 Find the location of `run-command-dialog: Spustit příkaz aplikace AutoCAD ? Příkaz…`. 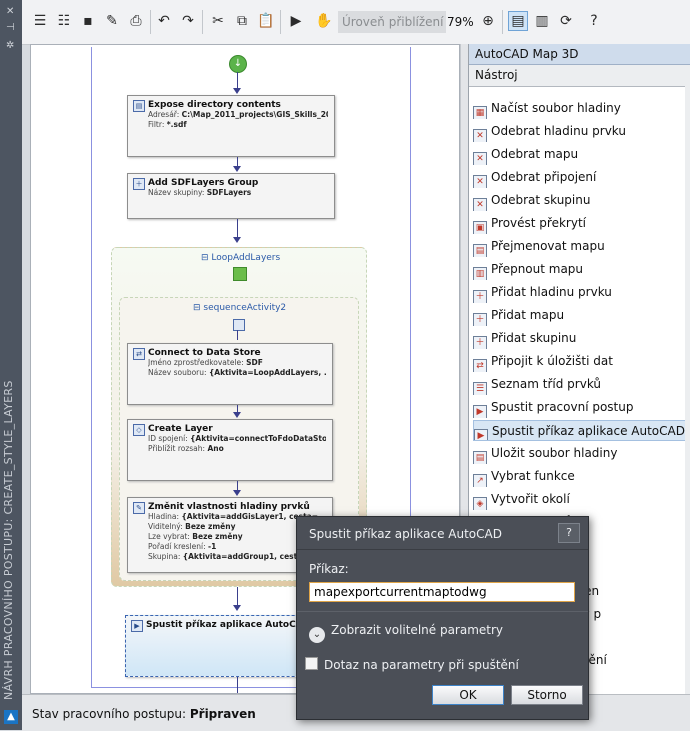

run-command-dialog: Spustit příkaz aplikace AutoCAD ? Příkaz… is located at coordinates (442, 618).